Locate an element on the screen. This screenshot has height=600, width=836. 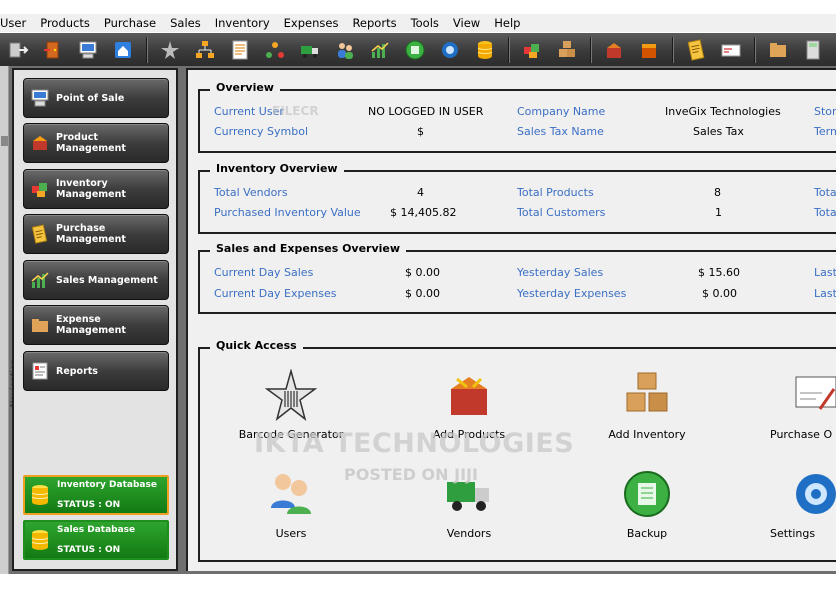
org-chart-icon is located at coordinates (204, 50).